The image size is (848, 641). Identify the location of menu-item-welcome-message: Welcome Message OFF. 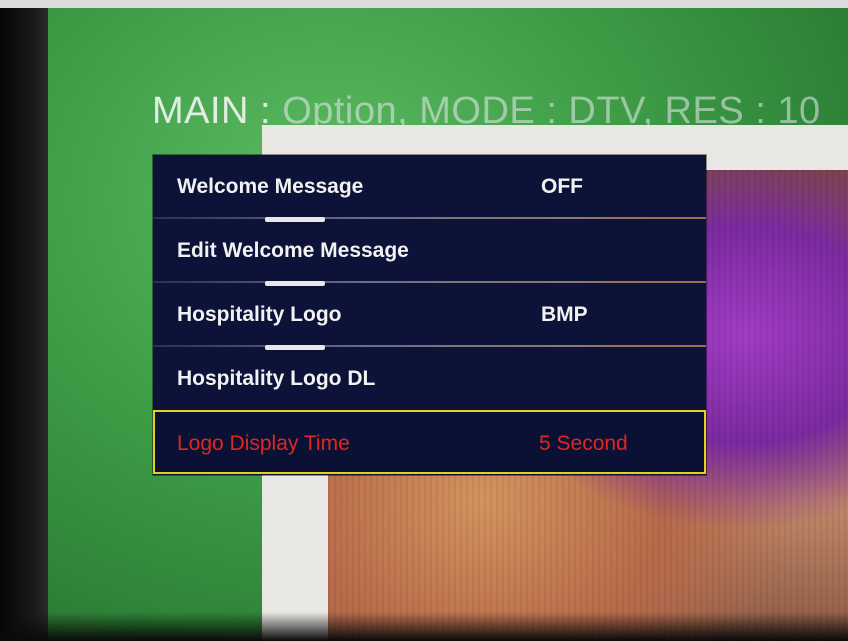
(429, 188).